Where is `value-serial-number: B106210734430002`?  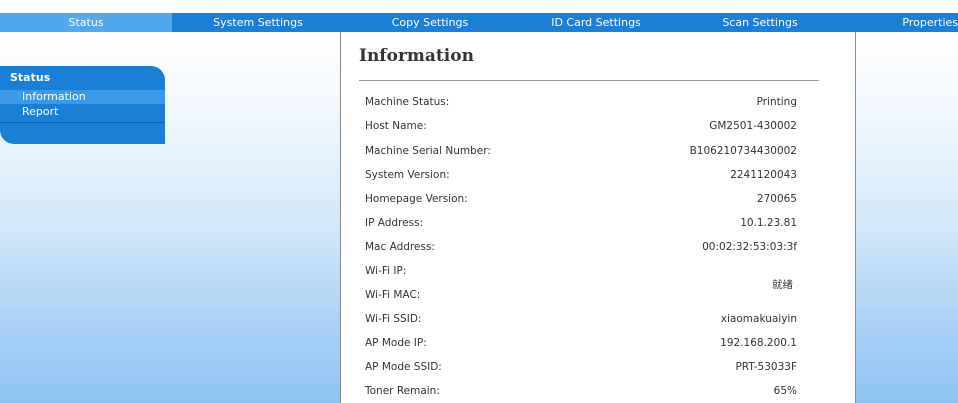 value-serial-number: B106210734430002 is located at coordinates (743, 151).